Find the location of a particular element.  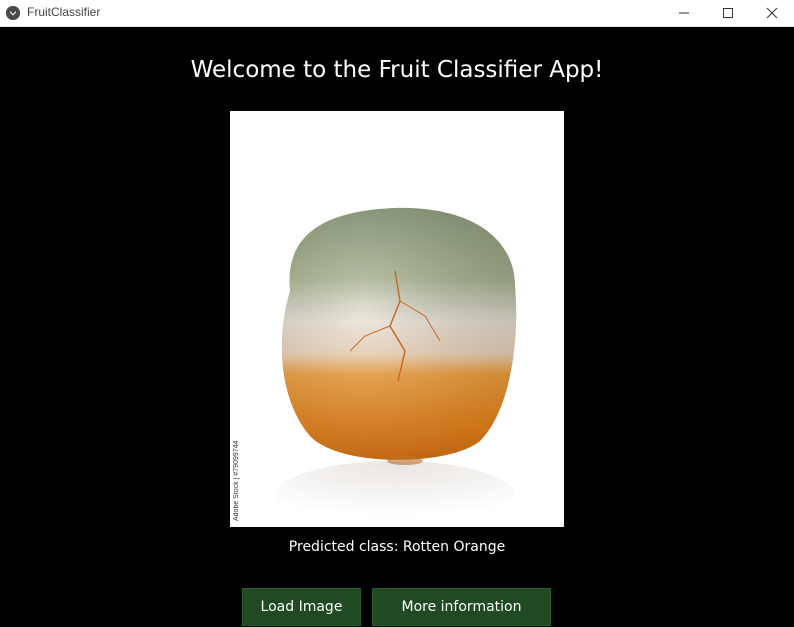

close-button is located at coordinates (772, 13).